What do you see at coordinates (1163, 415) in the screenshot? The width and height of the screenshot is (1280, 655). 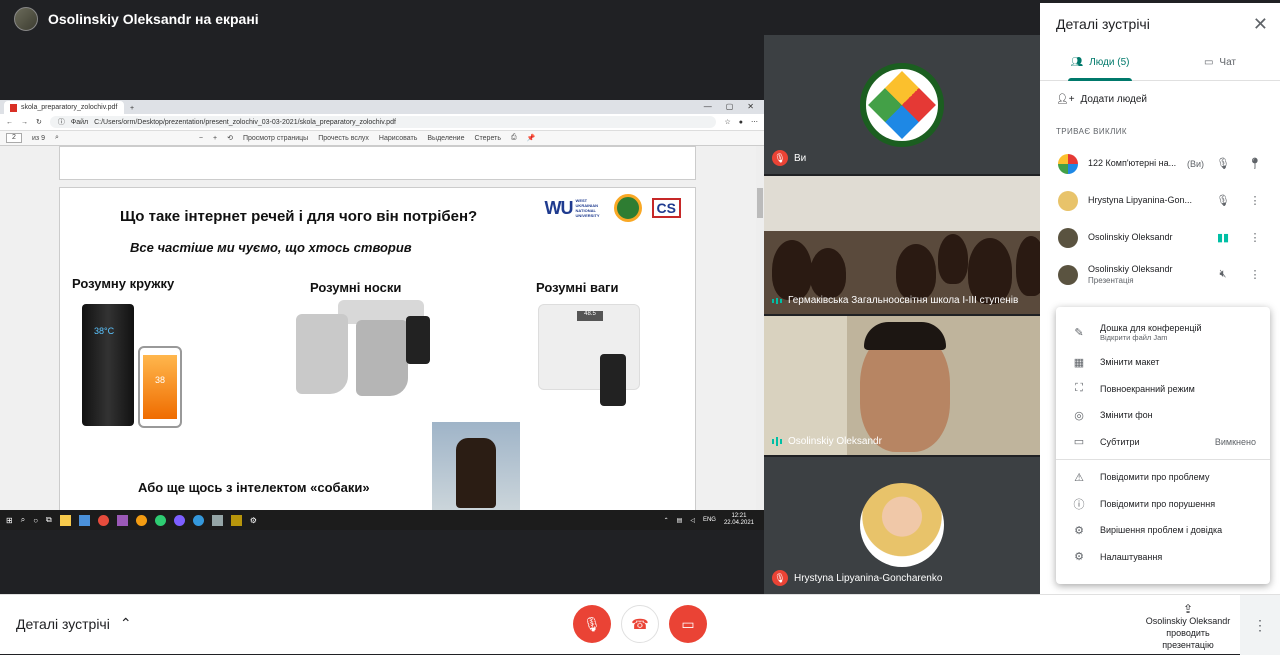 I see `menu-item-background: ◎ Змінити фон` at bounding box center [1163, 415].